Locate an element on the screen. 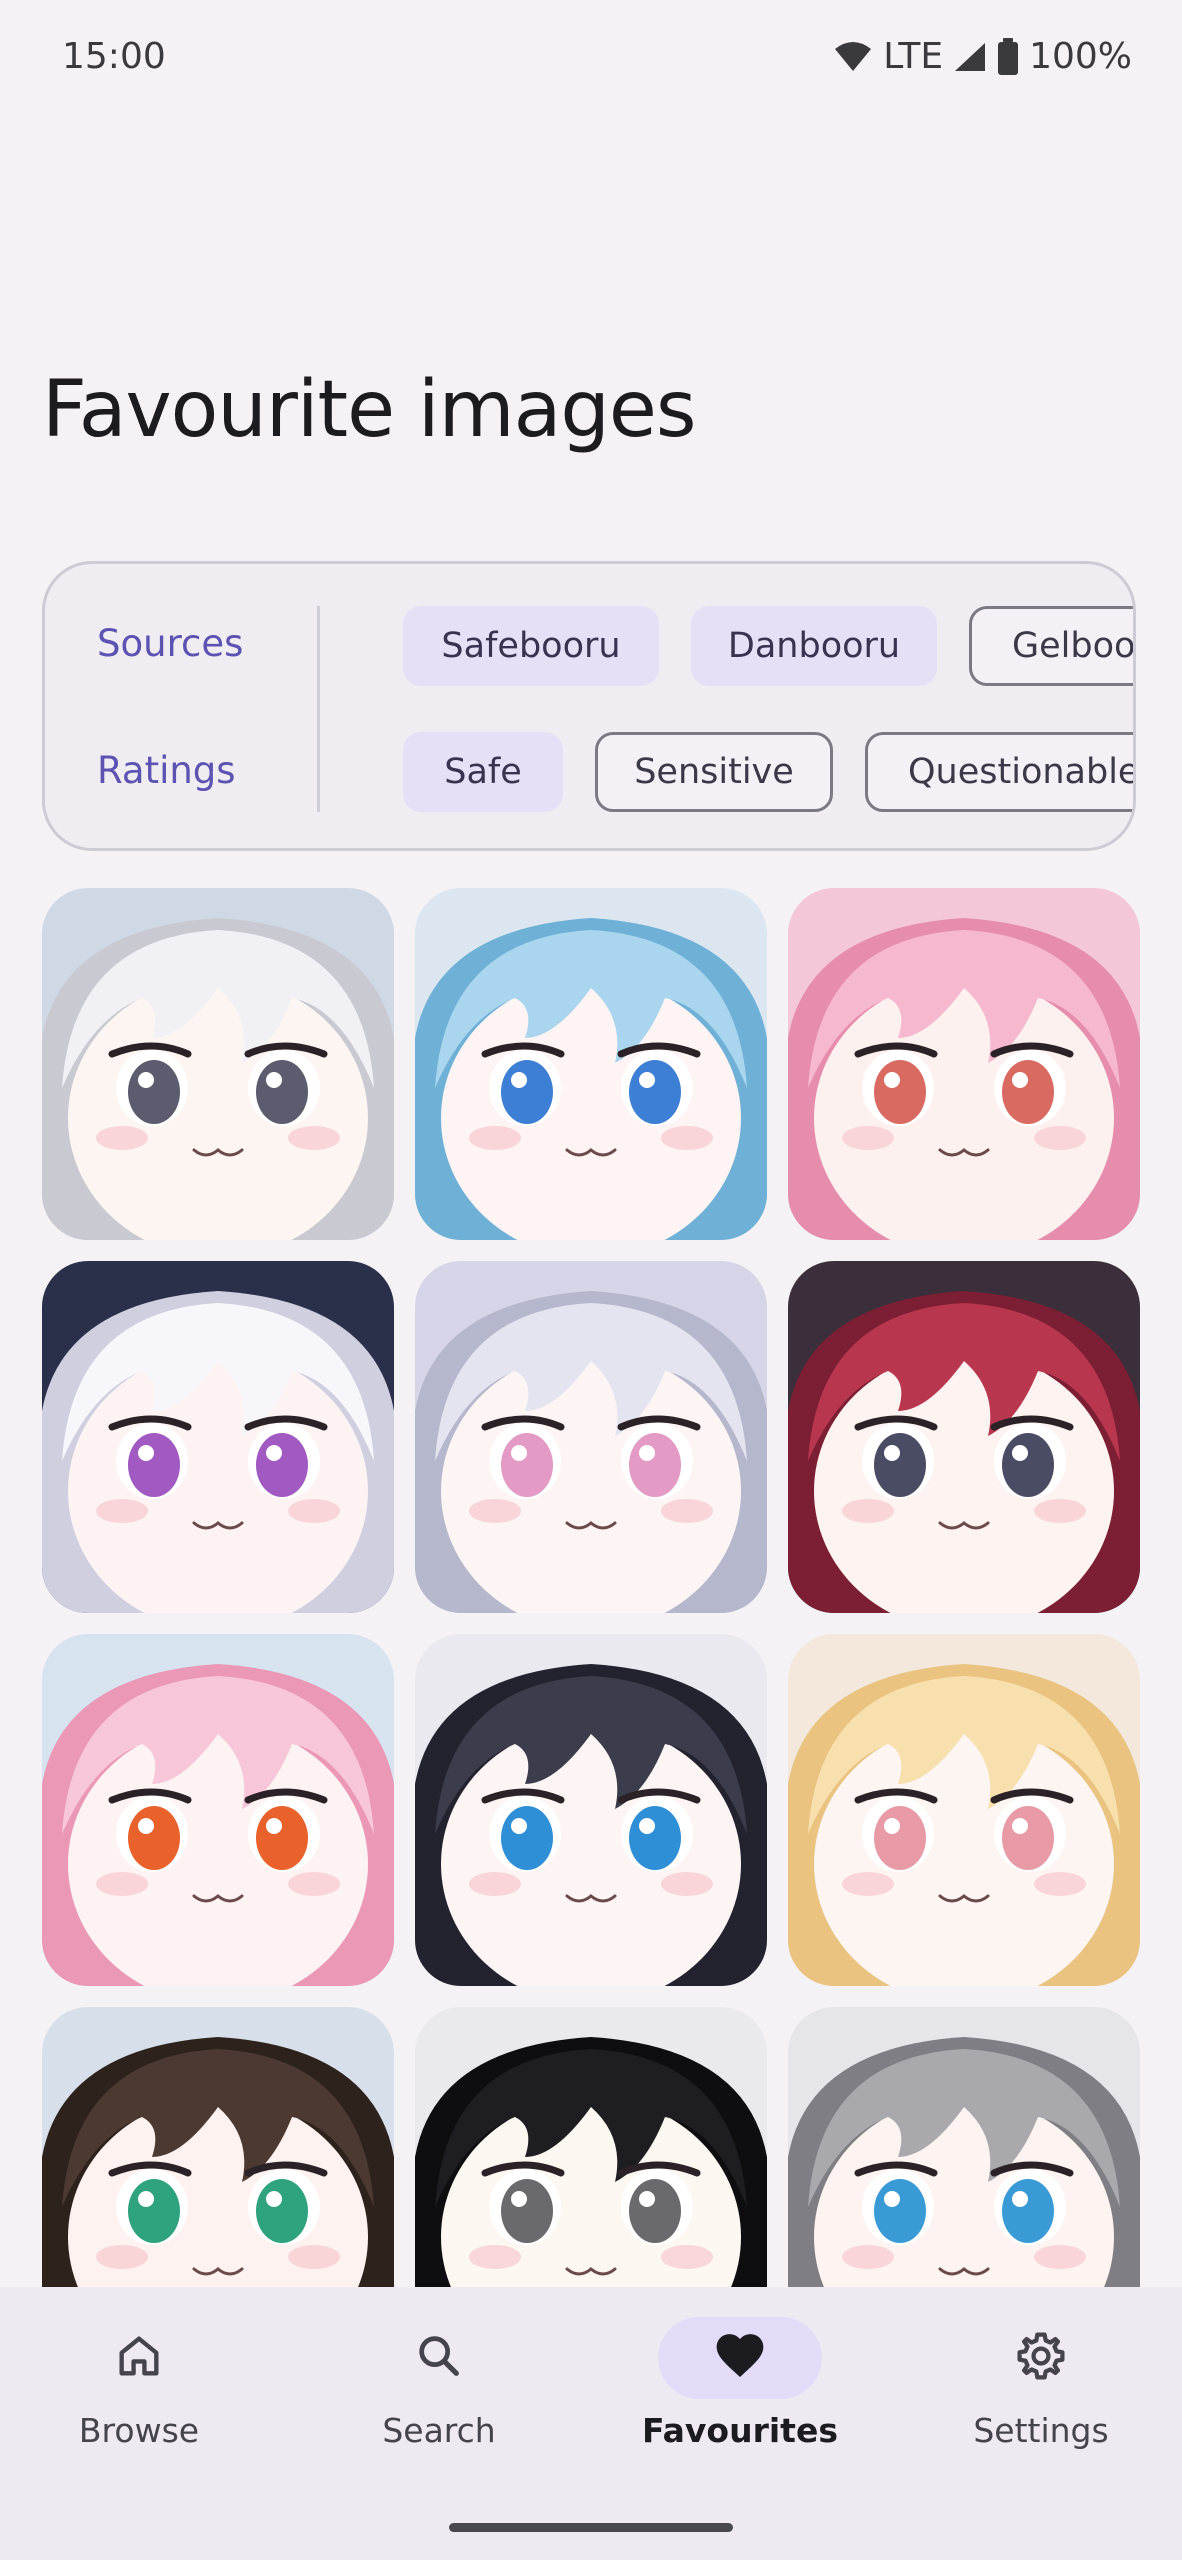  status-indicators: LTE 100% is located at coordinates (982, 56).